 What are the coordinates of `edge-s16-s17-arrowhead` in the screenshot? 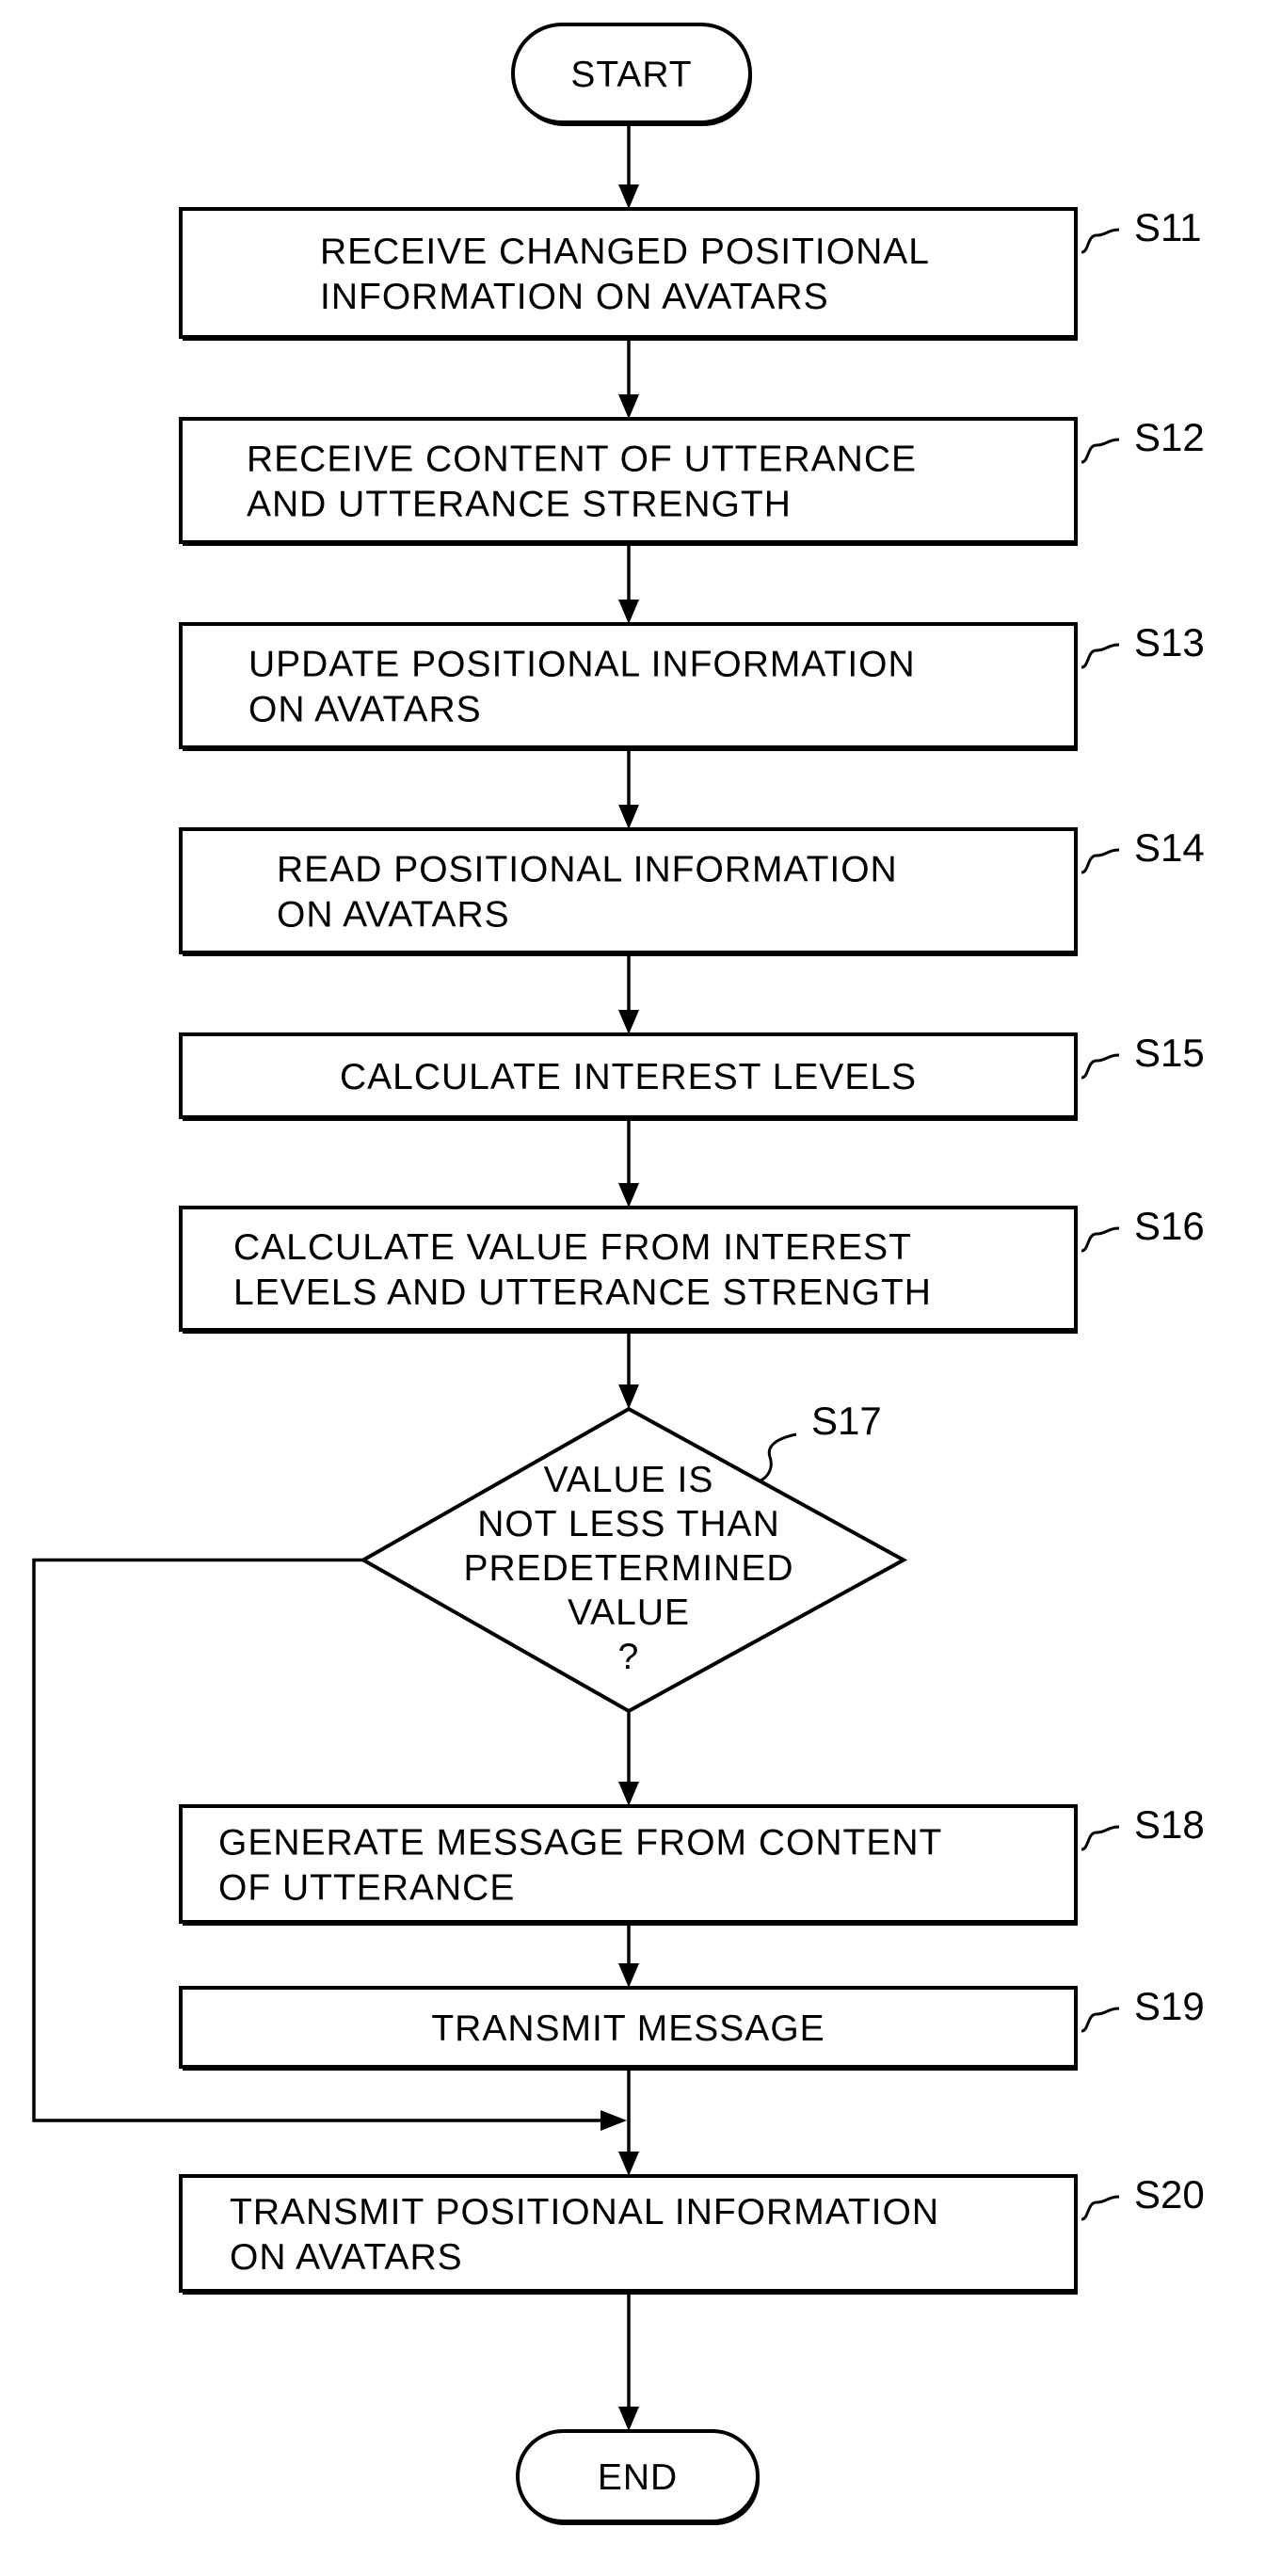 It's located at (629, 1396).